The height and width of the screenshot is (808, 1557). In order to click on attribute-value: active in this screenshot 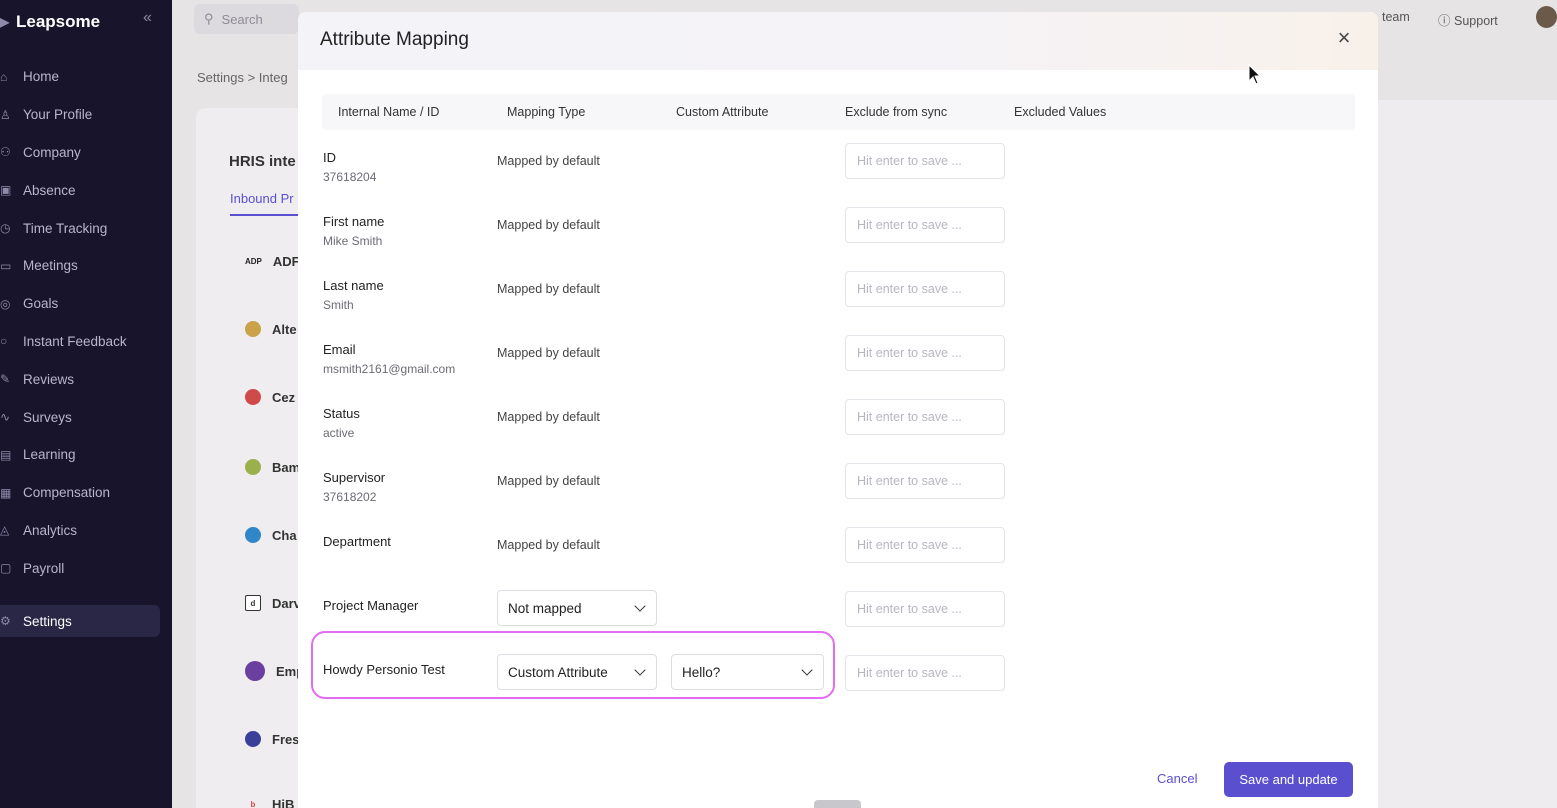, I will do `click(339, 433)`.